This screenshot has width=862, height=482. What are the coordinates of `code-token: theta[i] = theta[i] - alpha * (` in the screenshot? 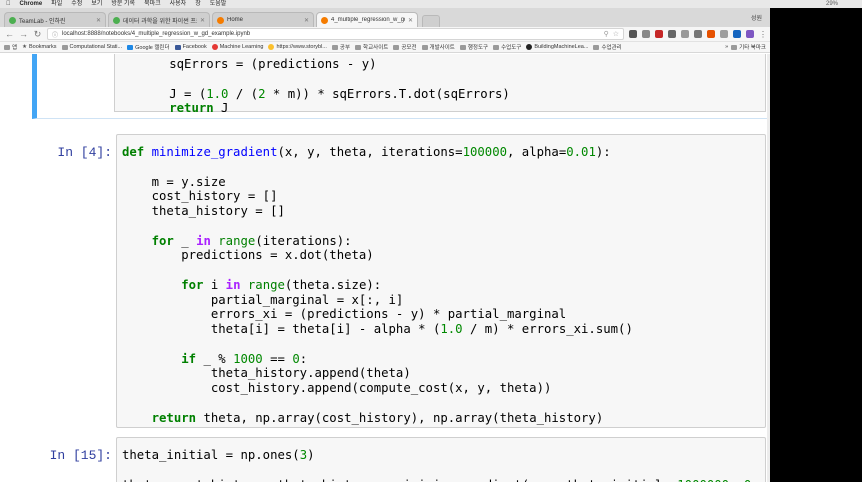 It's located at (281, 329).